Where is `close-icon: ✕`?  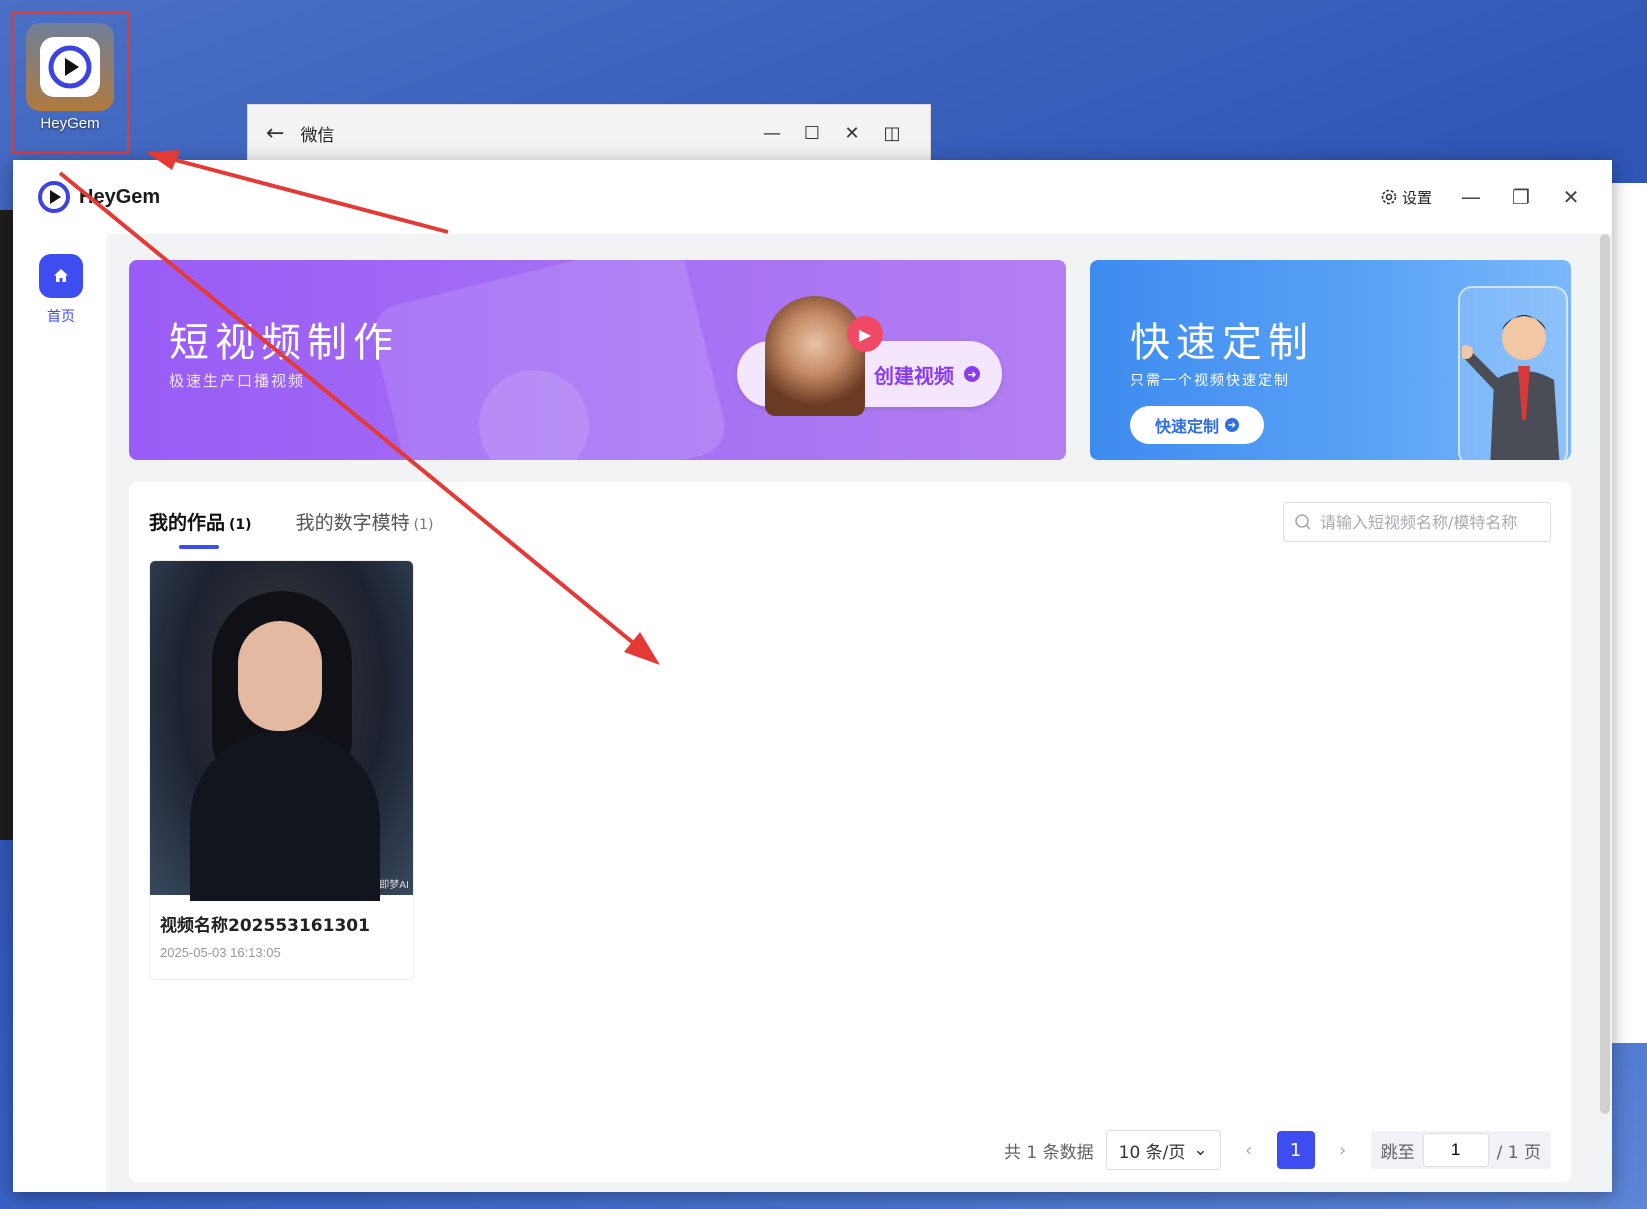 close-icon: ✕ is located at coordinates (852, 133).